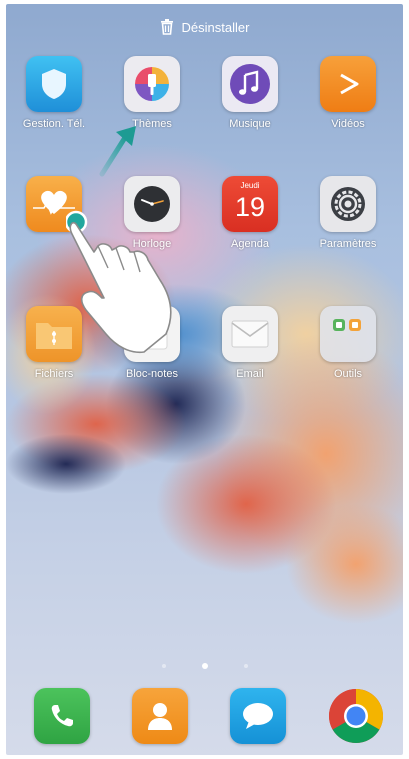 This screenshot has width=409, height=759. Describe the element at coordinates (215, 27) in the screenshot. I see `uninstall-label: Désinstaller` at that location.